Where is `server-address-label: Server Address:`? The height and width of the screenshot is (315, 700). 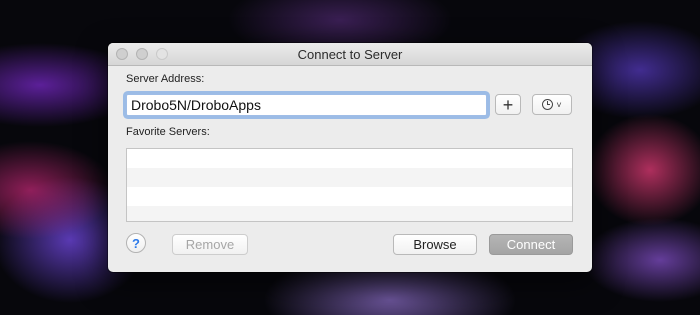
server-address-label: Server Address: is located at coordinates (165, 79).